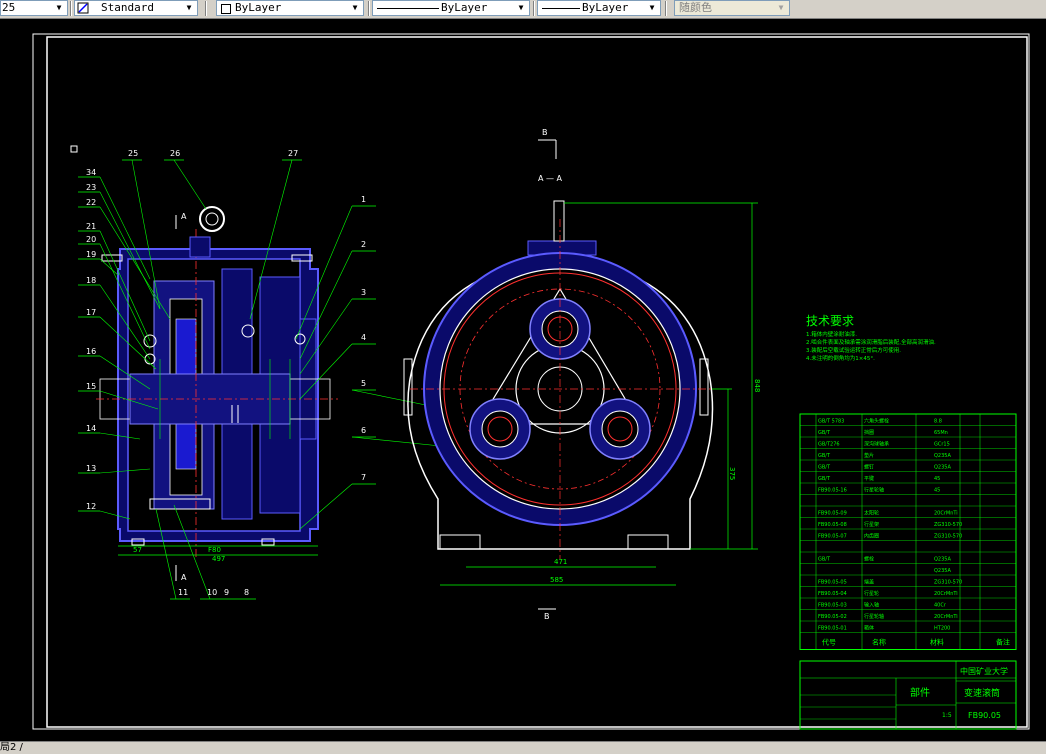  What do you see at coordinates (840, 358) in the screenshot?
I see `tech-line: 4.未注明的倒角均为1×45°.` at bounding box center [840, 358].